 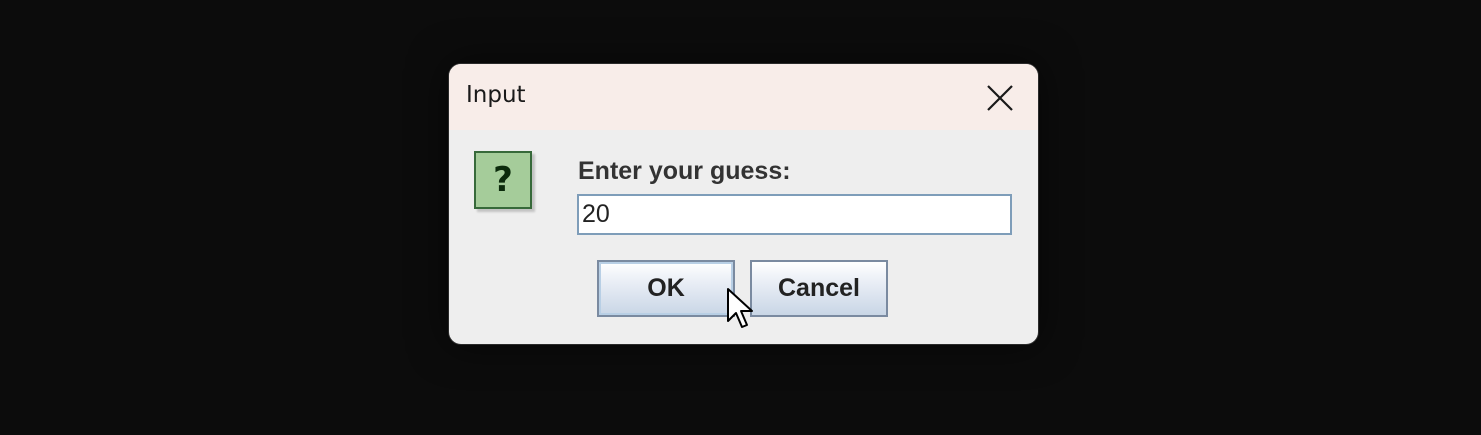 I want to click on mouse-pointer-icon, so click(x=740, y=308).